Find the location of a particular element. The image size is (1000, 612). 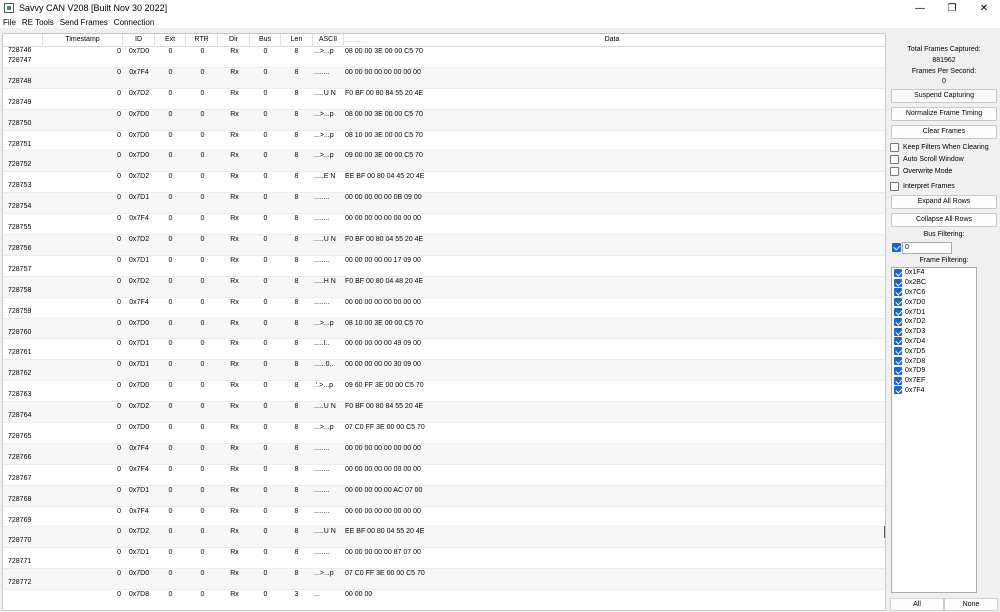

maximize-icon: ❐ is located at coordinates (952, 8).